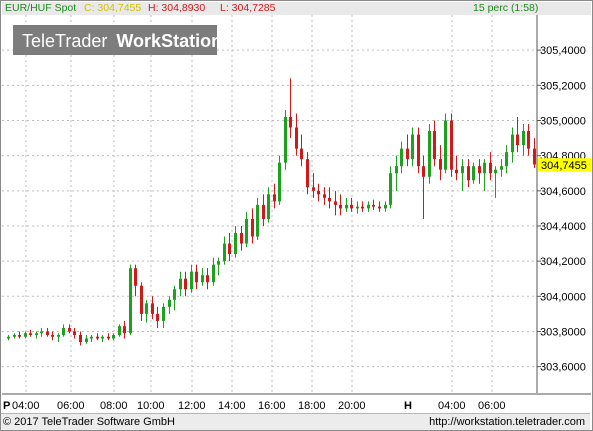  Describe the element at coordinates (312, 406) in the screenshot. I see `x-tick-label: 18:00` at that location.